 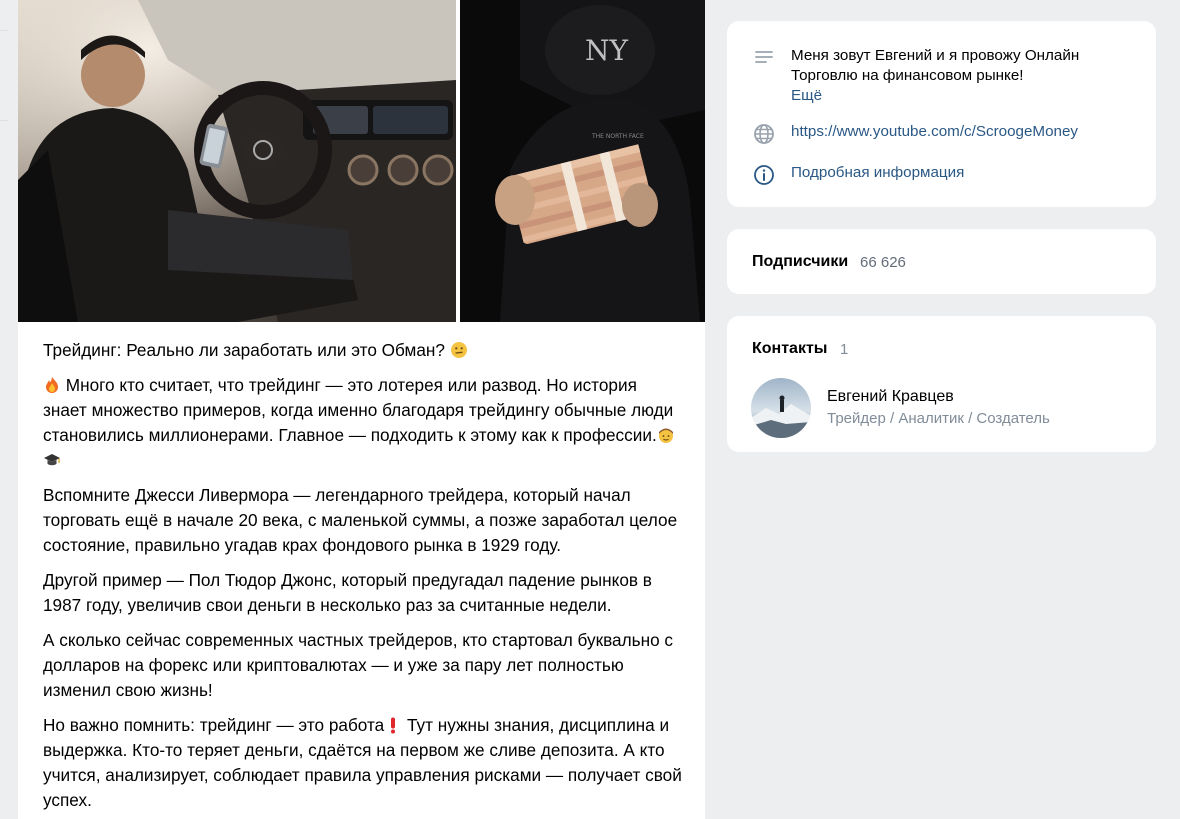 I want to click on subscribers-card: Подписчики 66 626, so click(x=941, y=261).